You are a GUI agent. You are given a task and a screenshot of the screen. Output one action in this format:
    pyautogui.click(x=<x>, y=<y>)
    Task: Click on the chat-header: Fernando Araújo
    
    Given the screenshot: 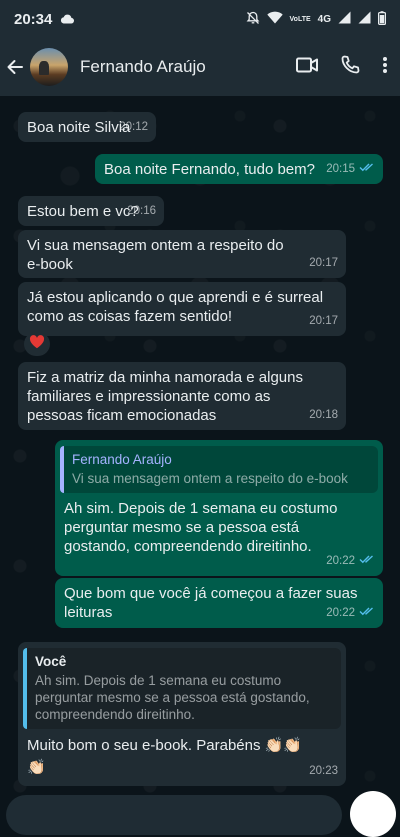 What is the action you would take?
    pyautogui.click(x=200, y=67)
    